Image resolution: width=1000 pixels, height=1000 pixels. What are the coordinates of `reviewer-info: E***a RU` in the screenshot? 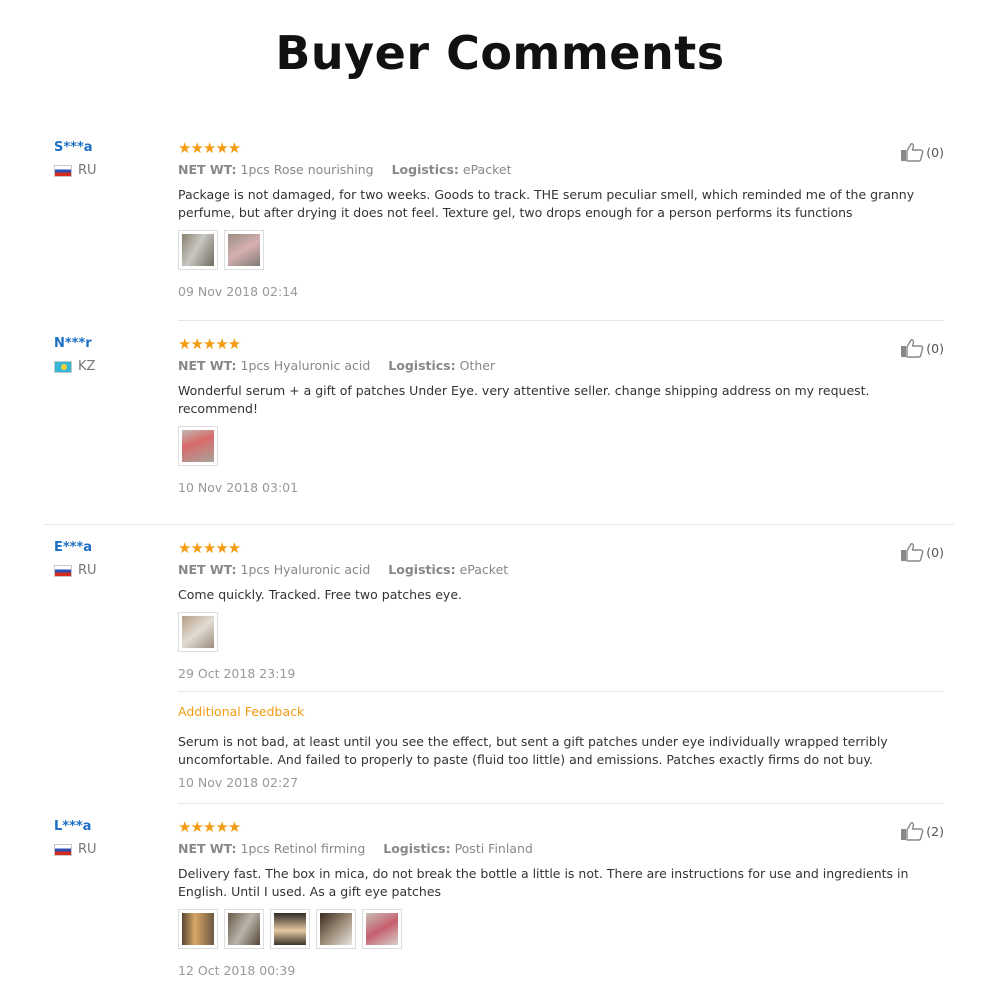 It's located at (75, 559).